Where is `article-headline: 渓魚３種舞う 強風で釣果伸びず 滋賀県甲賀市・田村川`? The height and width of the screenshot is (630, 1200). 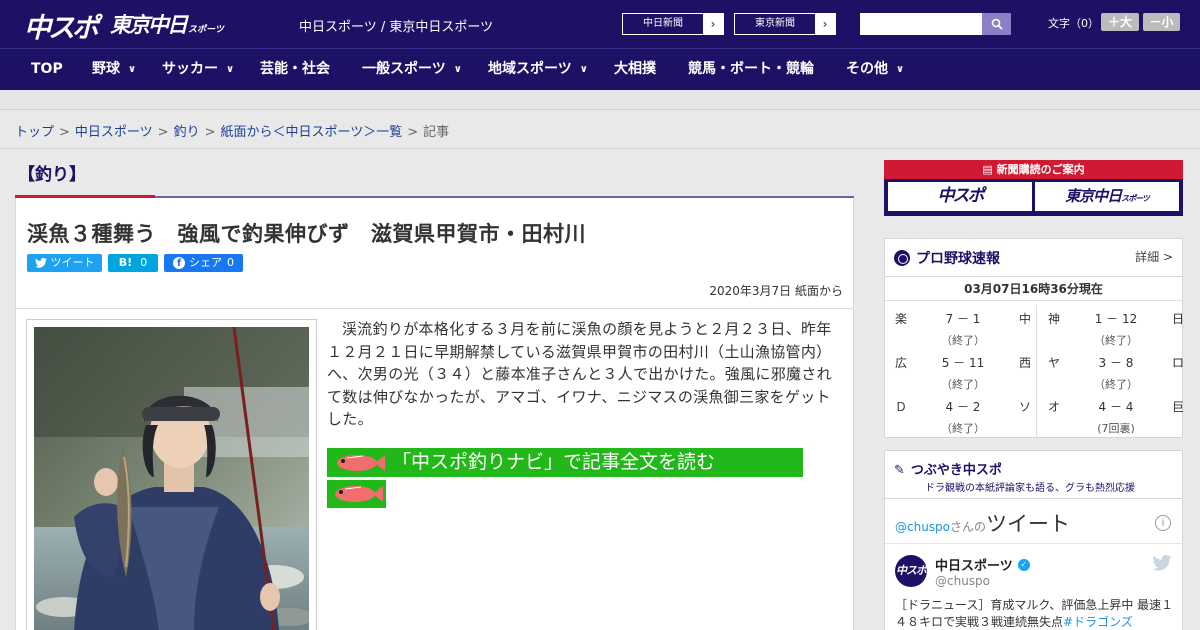
article-headline: 渓魚３種舞う 強風で釣果伸びず 滋賀県甲賀市・田村川 is located at coordinates (306, 234).